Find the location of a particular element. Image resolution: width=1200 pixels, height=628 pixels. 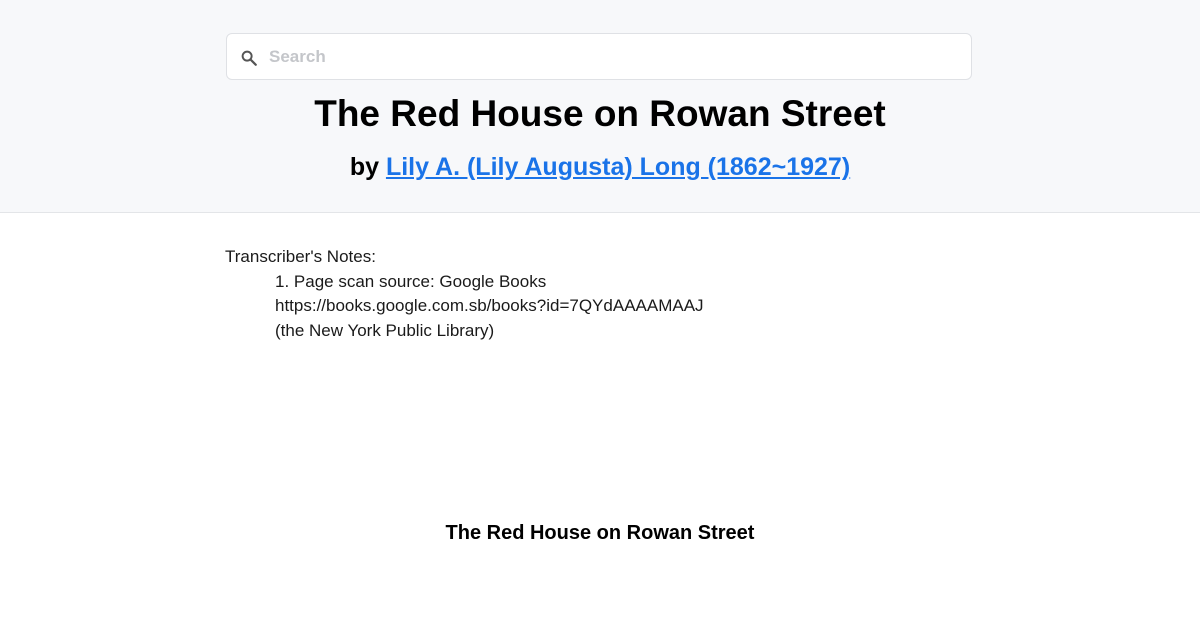

book-title: The Red House on Rowan Street is located at coordinates (600, 113).